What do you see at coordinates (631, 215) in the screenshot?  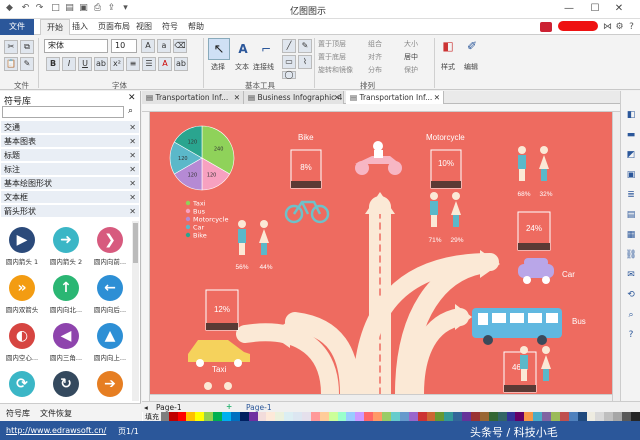 I see `page-icon: ▤` at bounding box center [631, 215].